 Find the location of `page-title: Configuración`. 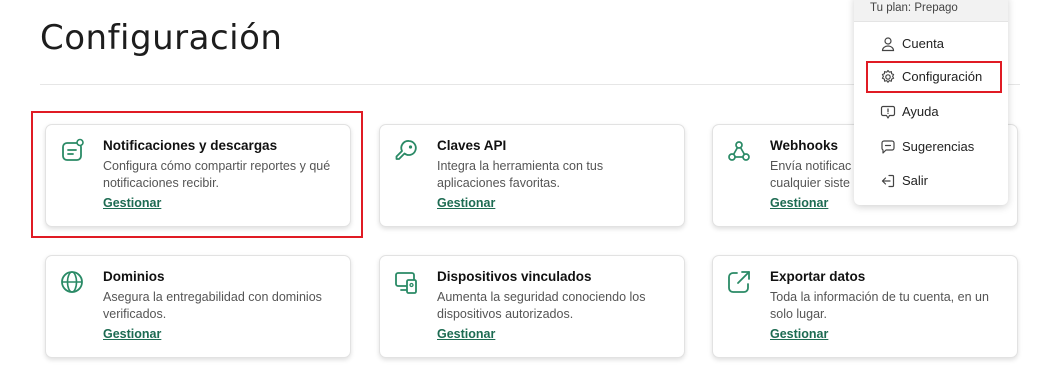

page-title: Configuración is located at coordinates (161, 38).